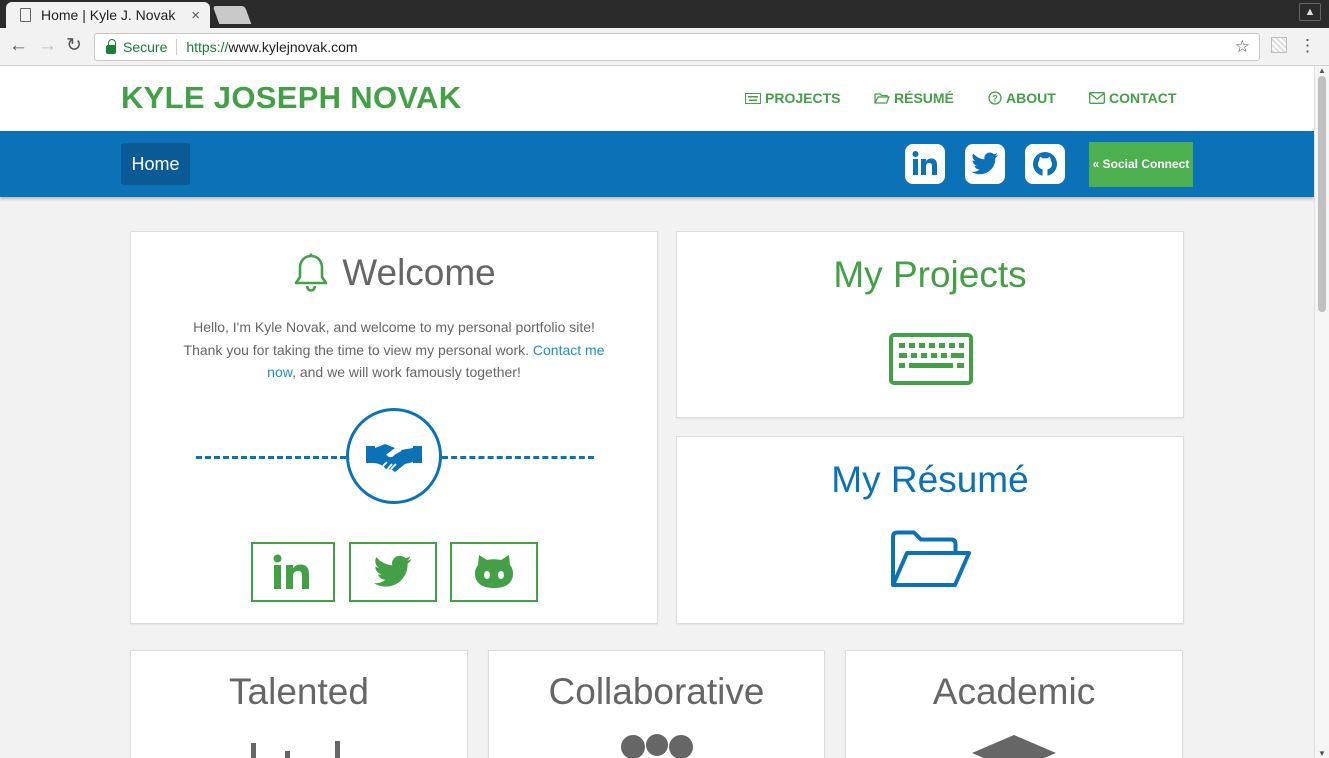 The image size is (1329, 758). What do you see at coordinates (145, 47) in the screenshot?
I see `secure-label: Secure` at bounding box center [145, 47].